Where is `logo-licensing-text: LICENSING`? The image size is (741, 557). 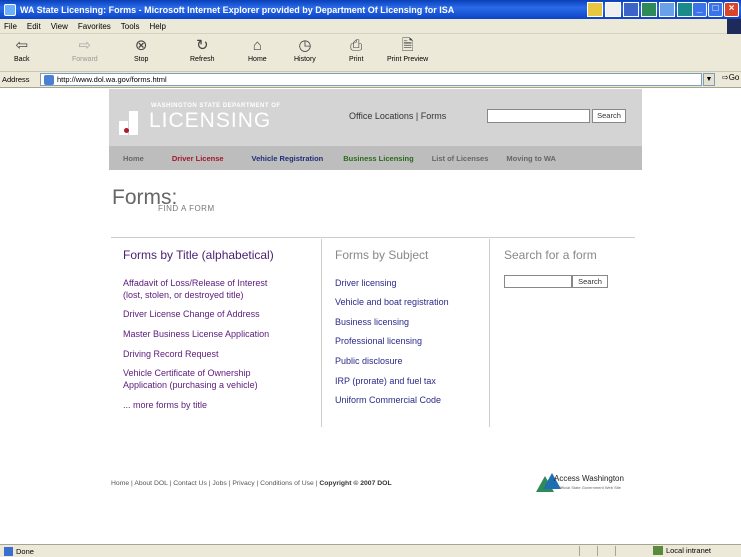
logo-licensing-text: LICENSING is located at coordinates (210, 121).